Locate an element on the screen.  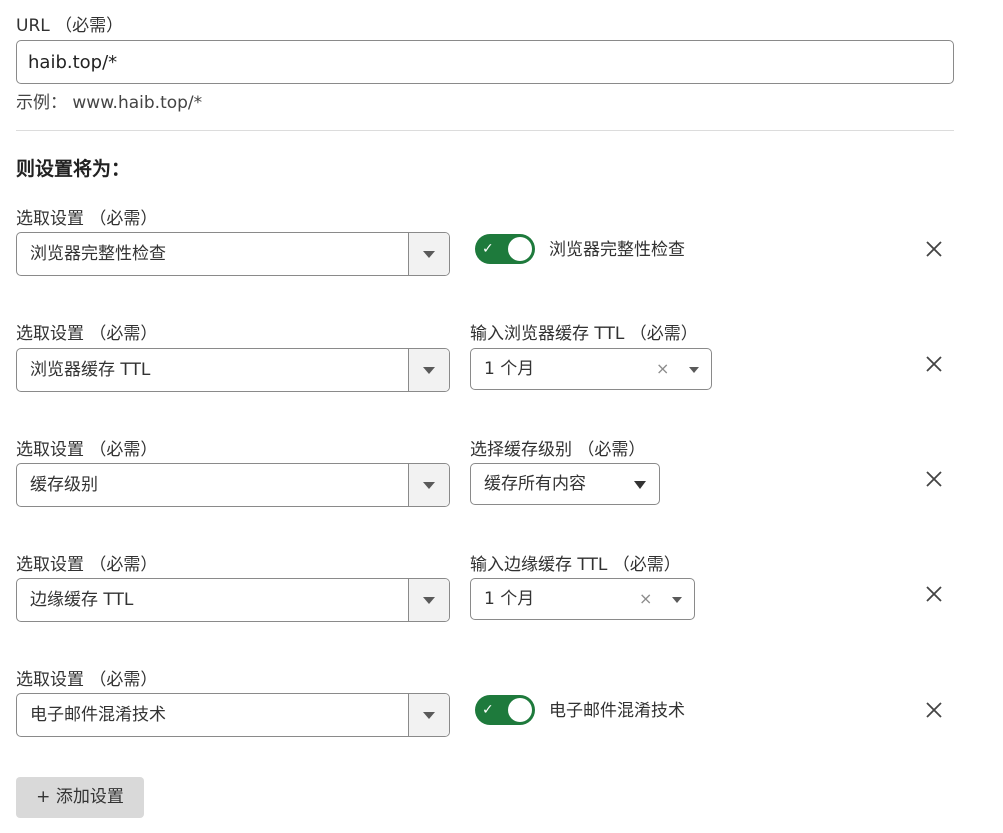
setting-select: 浏览器完整性检查 is located at coordinates (233, 254).